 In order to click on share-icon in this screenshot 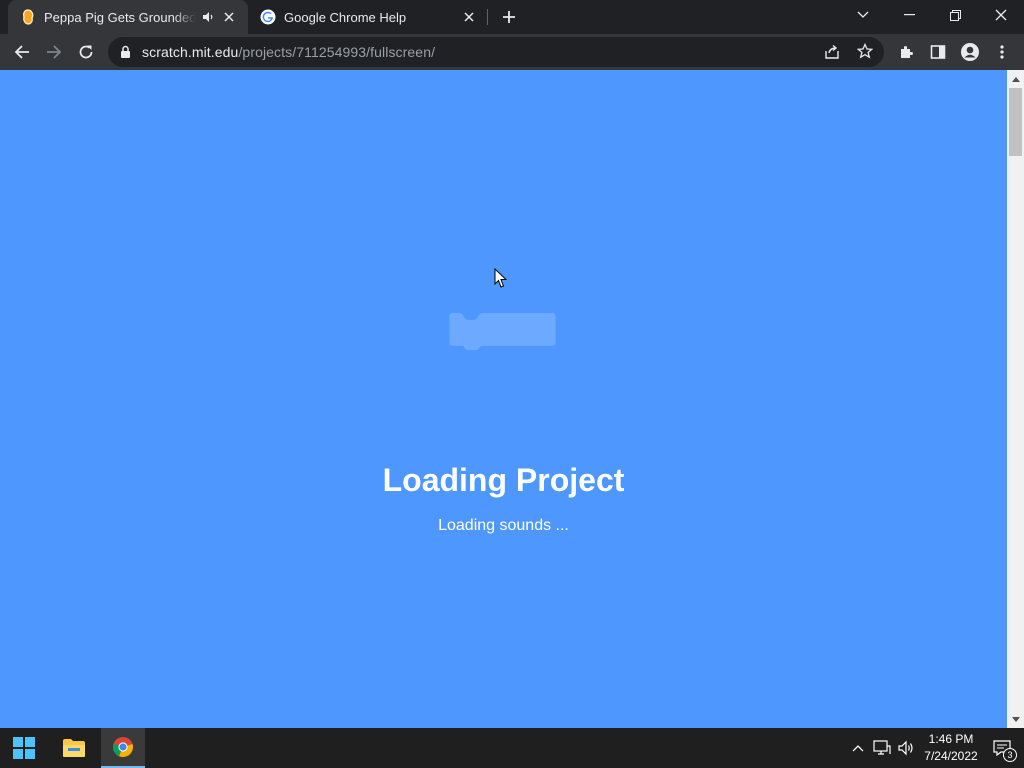, I will do `click(832, 54)`.